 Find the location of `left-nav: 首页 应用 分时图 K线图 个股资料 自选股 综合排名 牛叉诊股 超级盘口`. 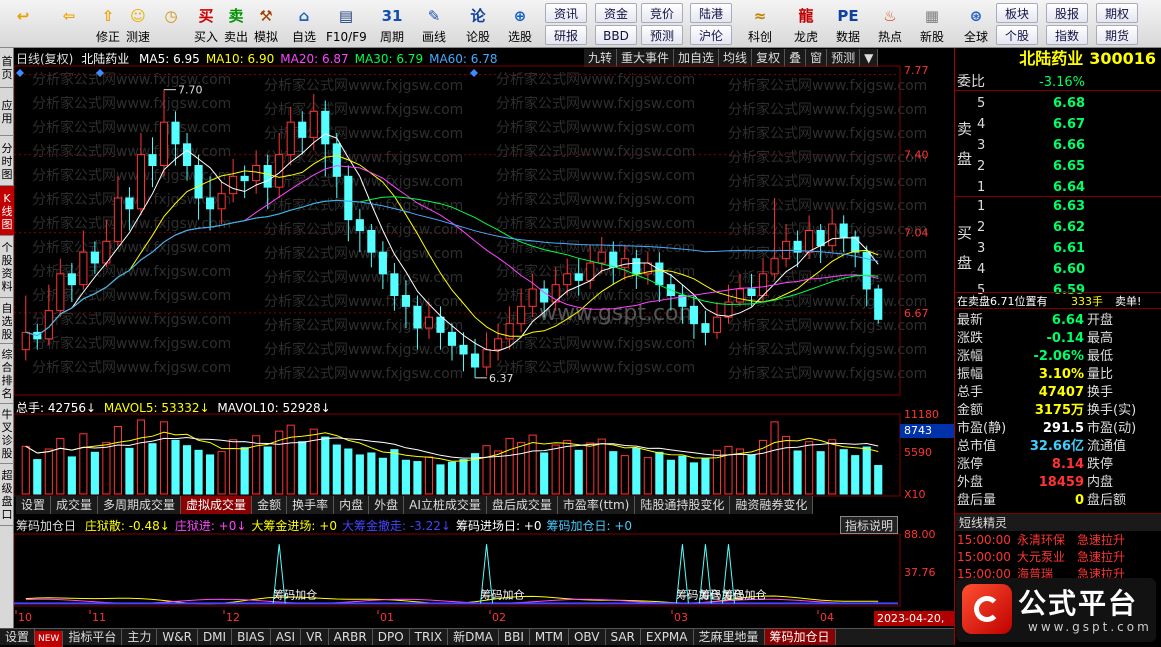

left-nav: 首页 应用 分时图 K线图 个股资料 自选股 综合排名 牛叉诊股 超级盘口 is located at coordinates (7, 343).